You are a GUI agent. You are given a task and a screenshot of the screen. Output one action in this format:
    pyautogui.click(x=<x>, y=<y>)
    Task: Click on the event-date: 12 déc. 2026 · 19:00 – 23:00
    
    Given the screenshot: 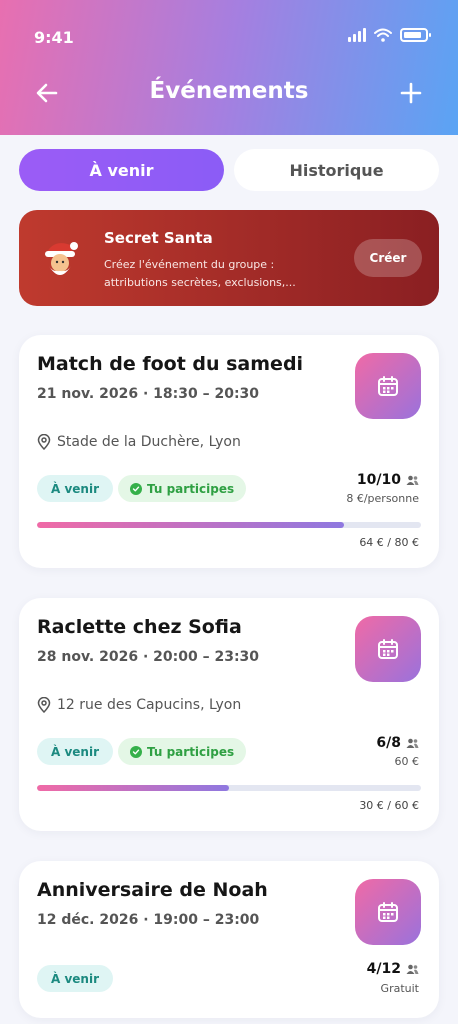 What is the action you would take?
    pyautogui.click(x=148, y=920)
    